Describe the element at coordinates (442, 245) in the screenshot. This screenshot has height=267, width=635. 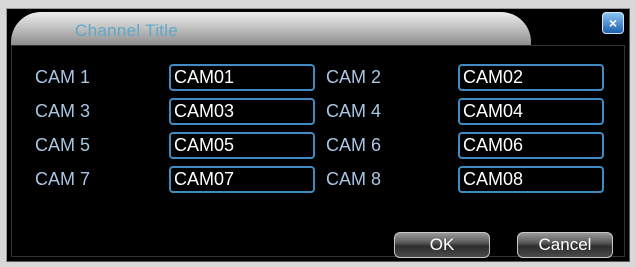
I see `ok-button: OK` at that location.